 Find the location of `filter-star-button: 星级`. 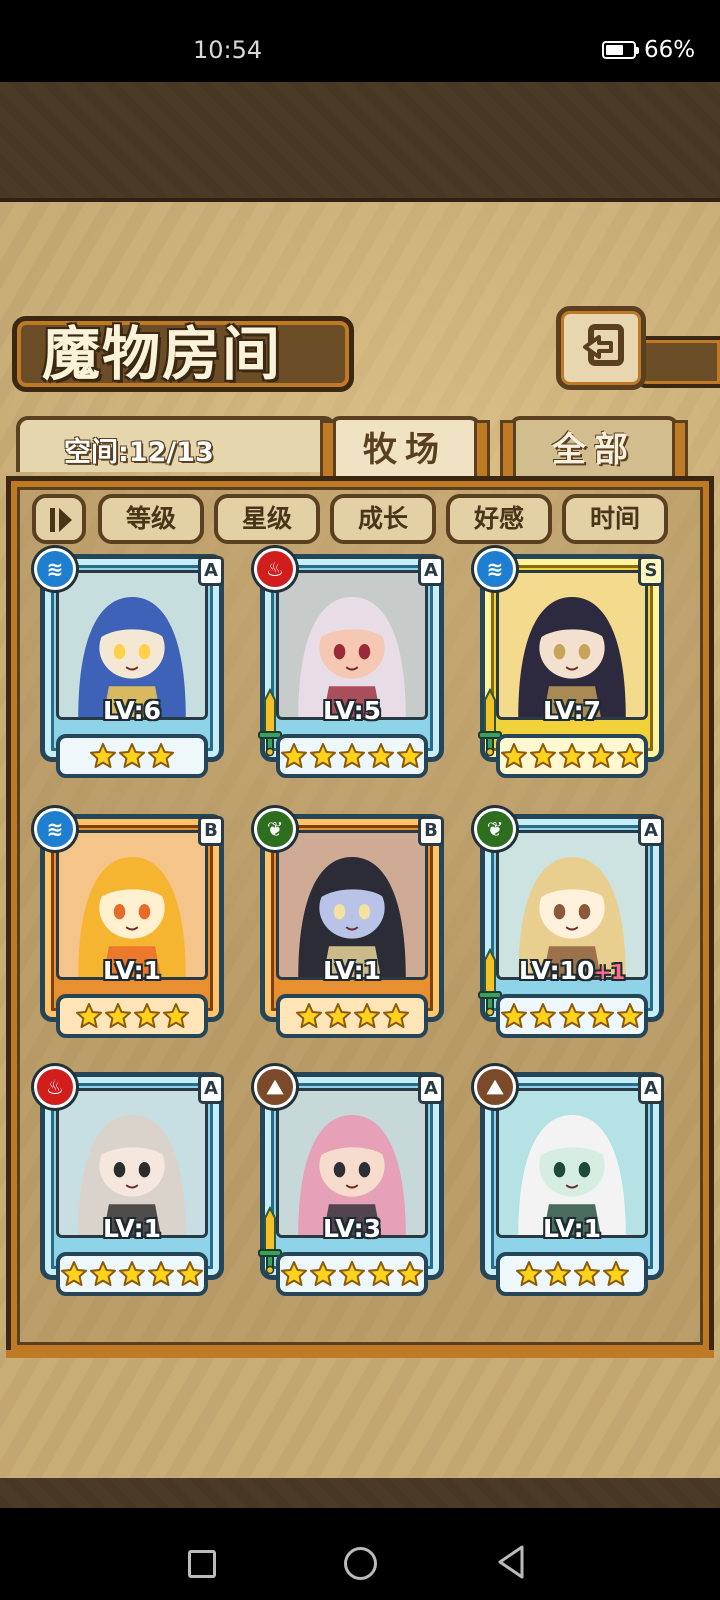

filter-star-button: 星级 is located at coordinates (267, 519).